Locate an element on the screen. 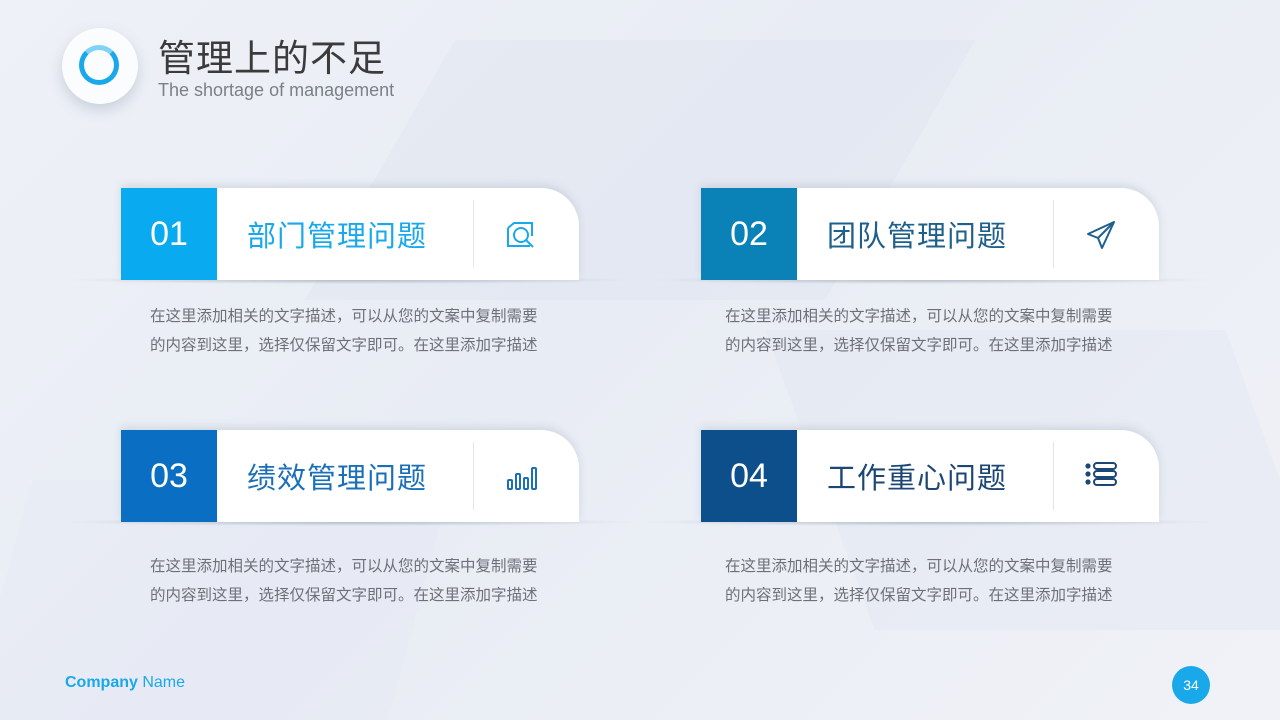  card-label: 团队管理问题 is located at coordinates (917, 236).